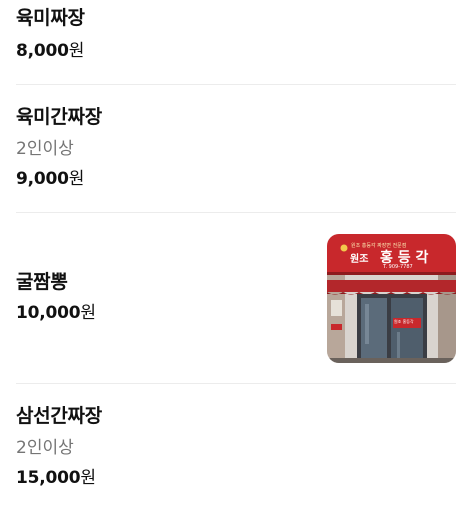 The height and width of the screenshot is (511, 470). I want to click on price-value: 9,000, so click(42, 179).